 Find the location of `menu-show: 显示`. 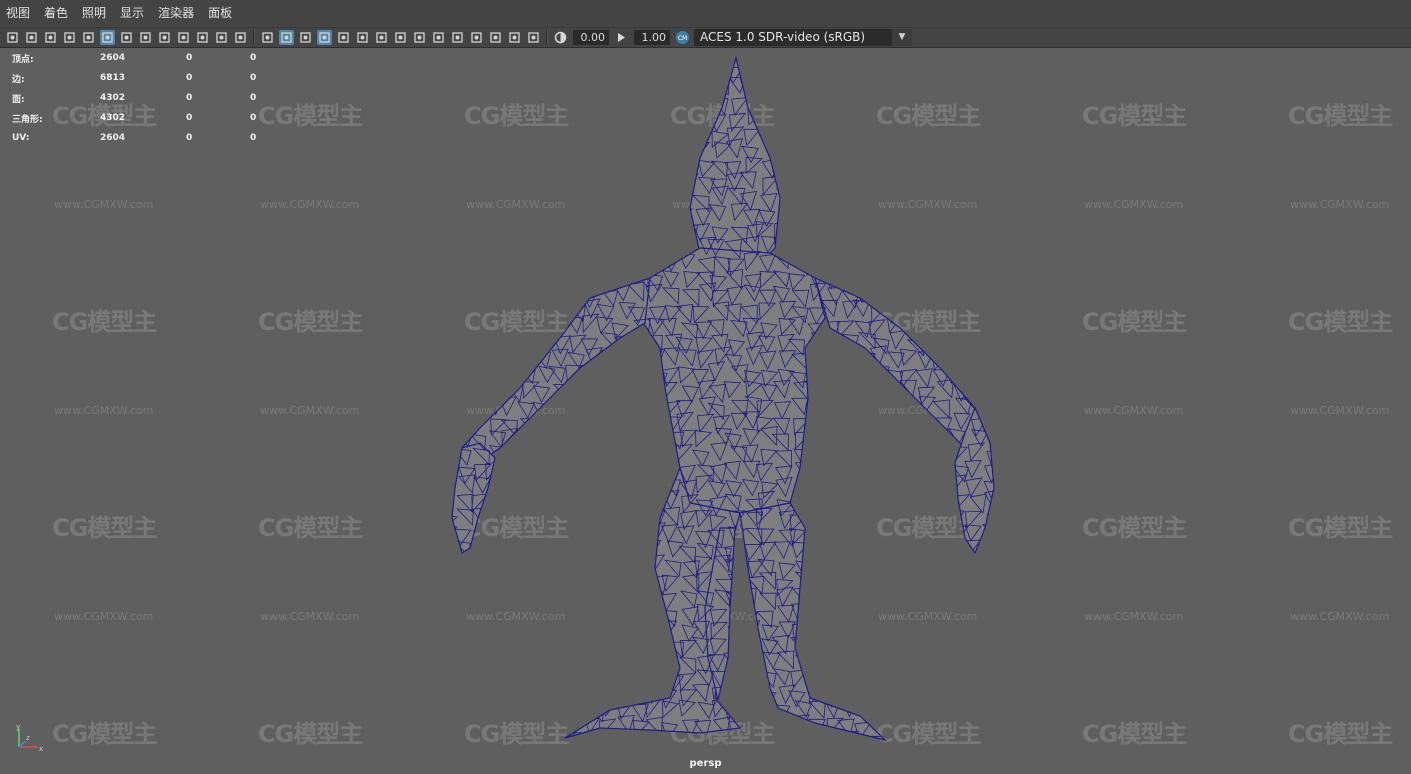

menu-show: 显示 is located at coordinates (132, 13).